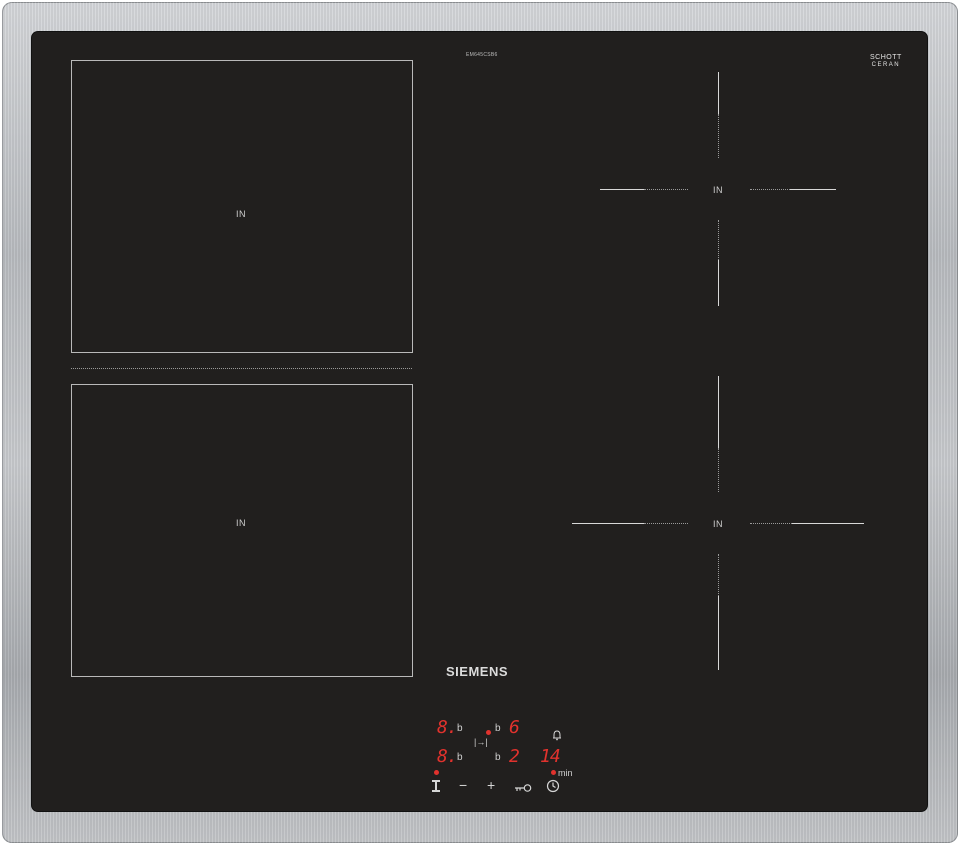 The image size is (960, 845). Describe the element at coordinates (565, 773) in the screenshot. I see `timer-unit-label: min` at that location.